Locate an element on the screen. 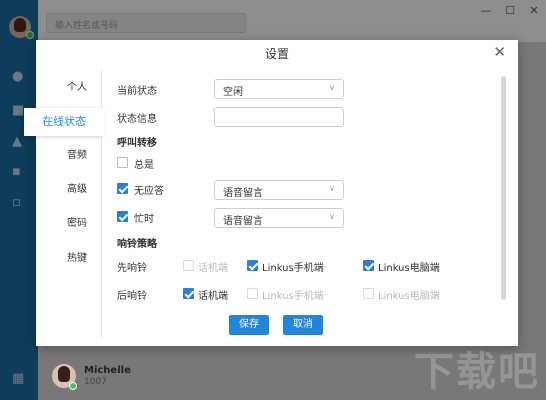 Image resolution: width=546 pixels, height=400 pixels. first-ring-desktop-label: Linkus电脑端 is located at coordinates (409, 266).